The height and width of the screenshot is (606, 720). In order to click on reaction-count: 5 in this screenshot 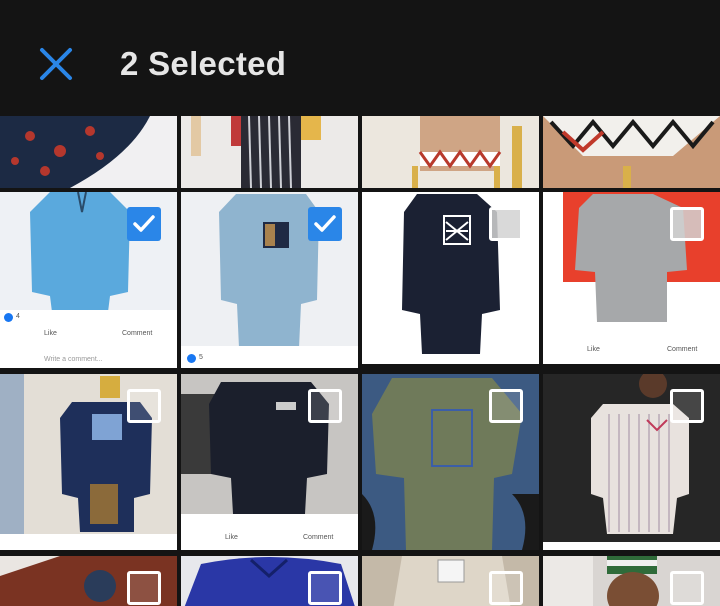, I will do `click(201, 357)`.